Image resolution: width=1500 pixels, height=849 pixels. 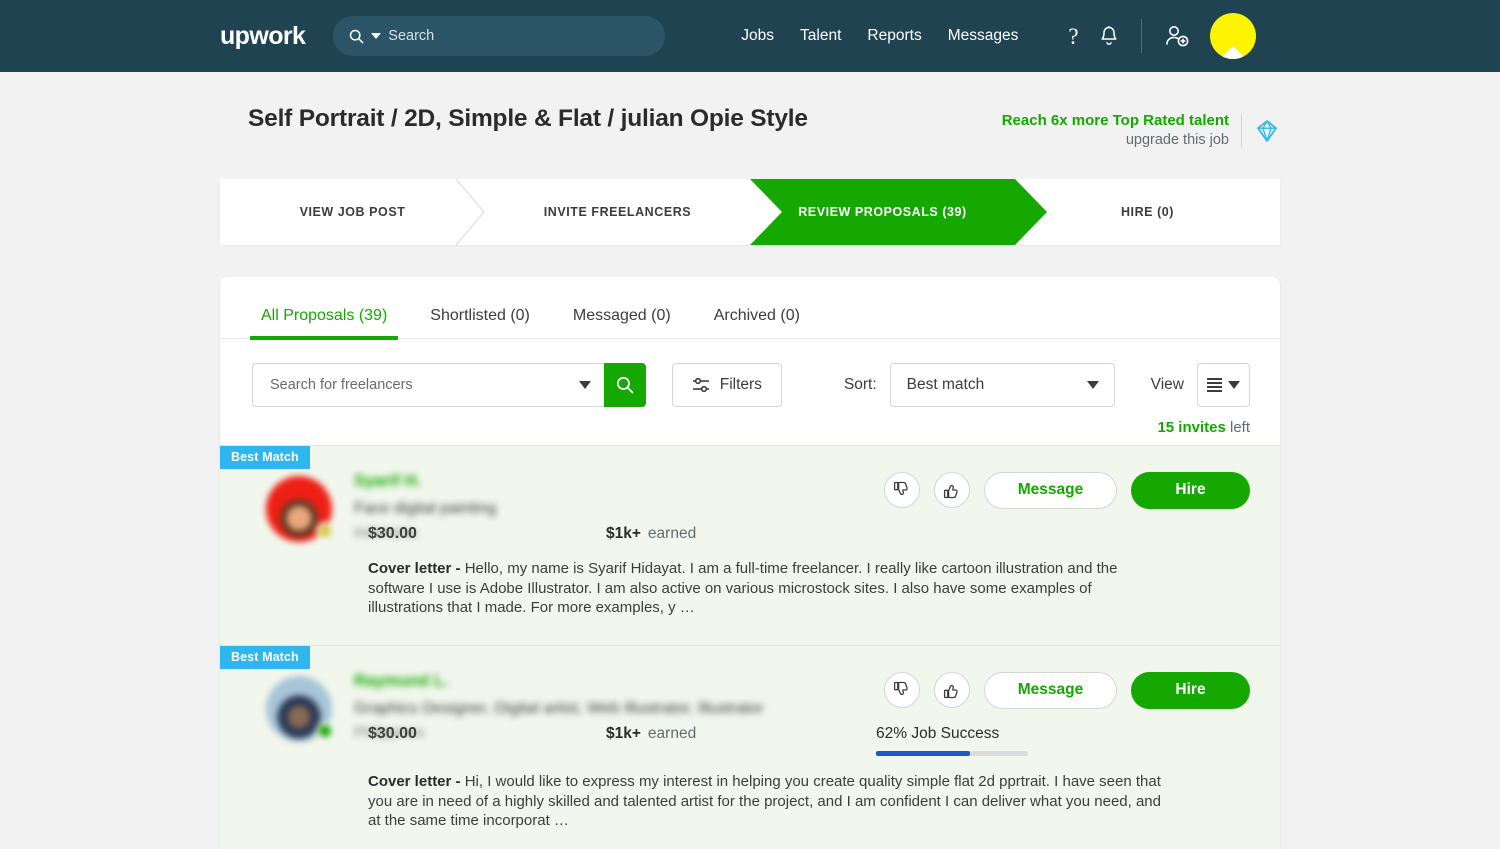 What do you see at coordinates (480, 322) in the screenshot?
I see `tab-shortlisted: Shortlisted (0)` at bounding box center [480, 322].